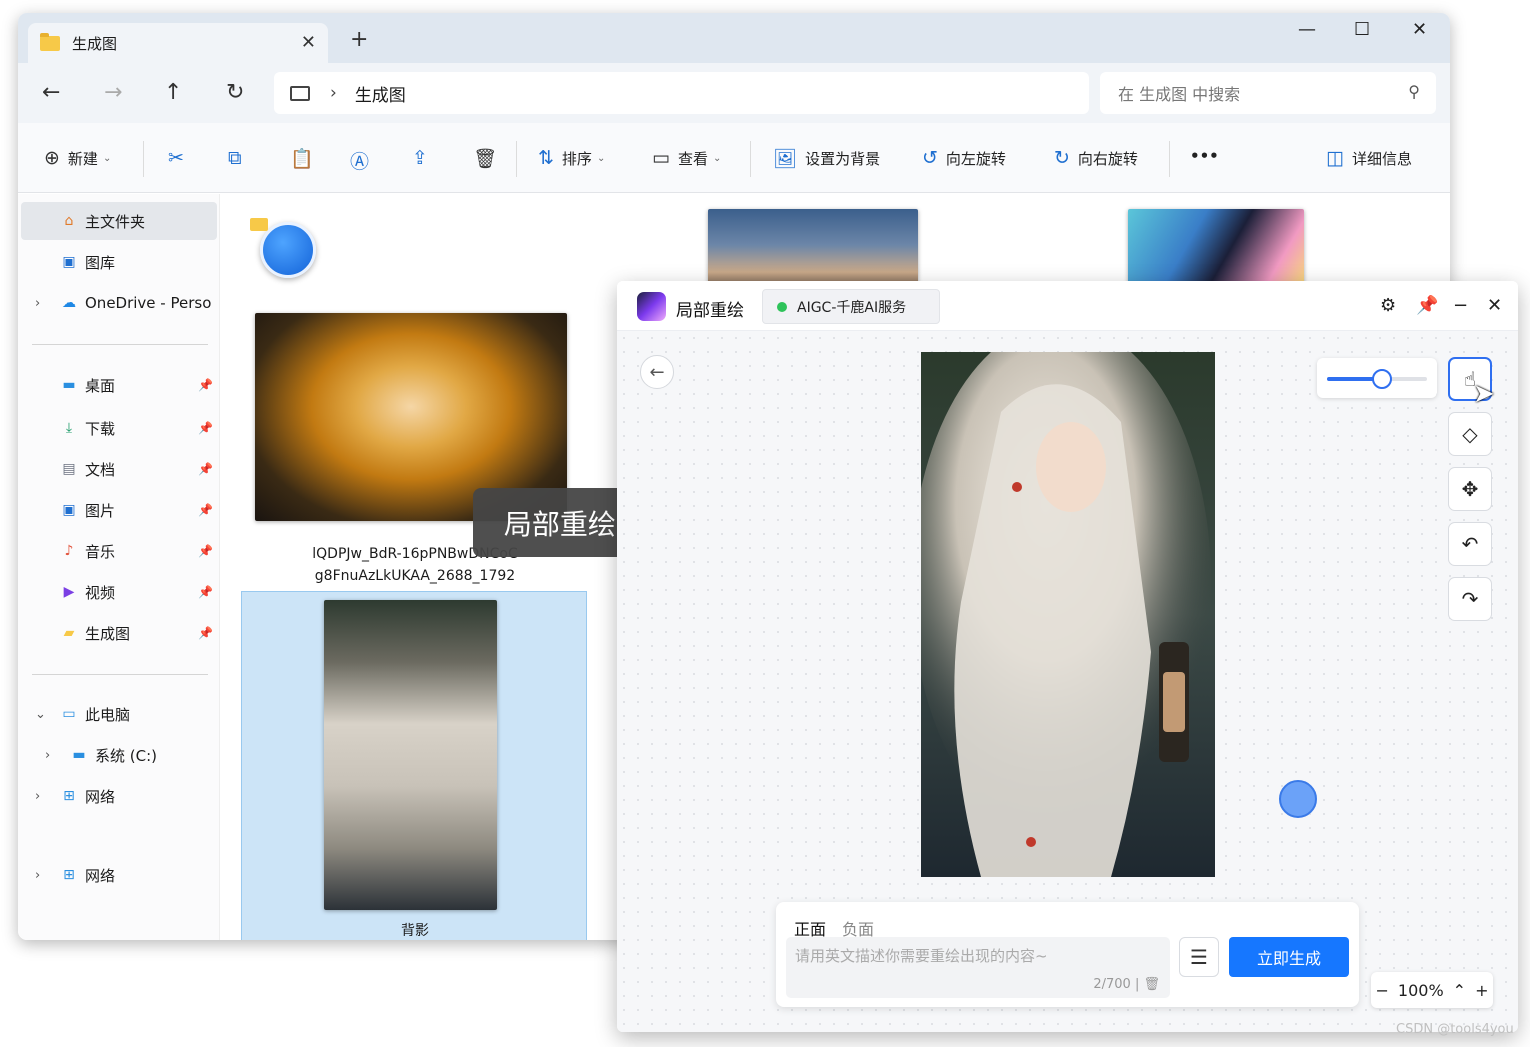 This screenshot has width=1530, height=1047. I want to click on sort-button: ⇅ 排序 ⌄, so click(571, 158).